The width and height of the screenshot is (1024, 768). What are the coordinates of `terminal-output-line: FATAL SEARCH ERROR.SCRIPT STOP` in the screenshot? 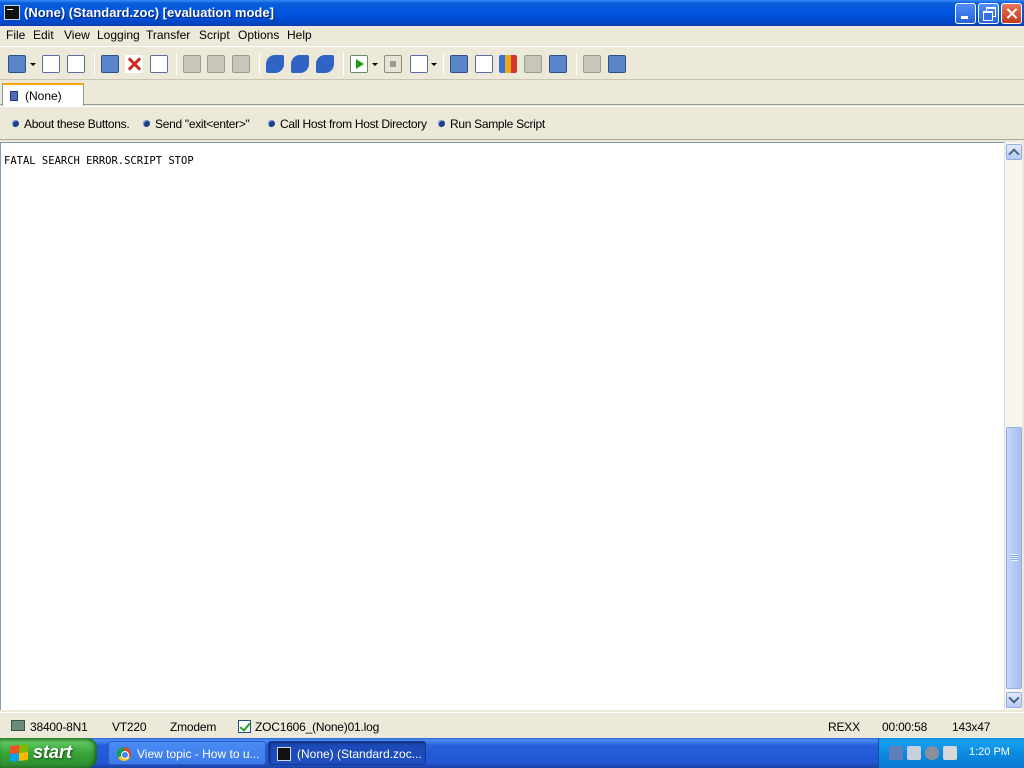 It's located at (99, 161).